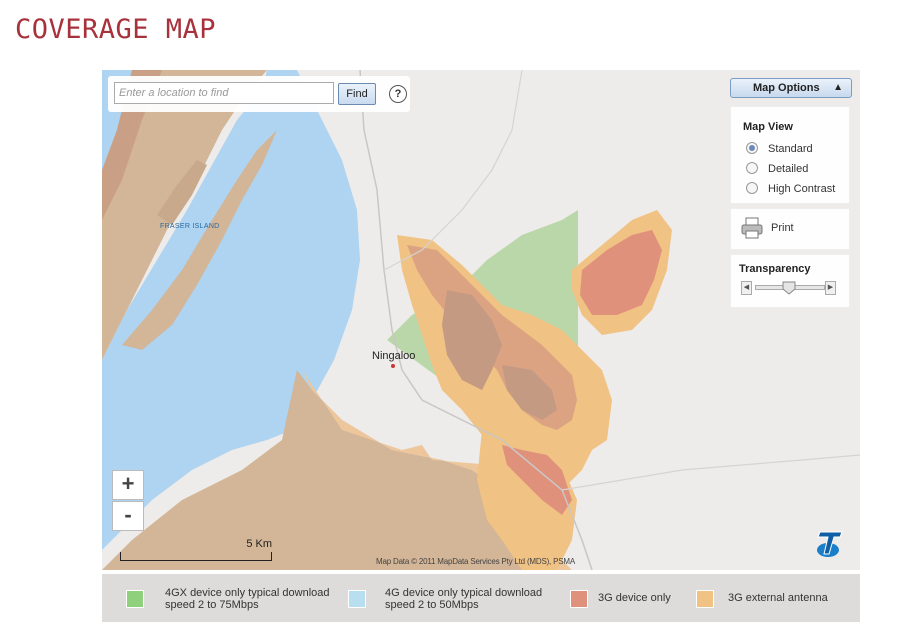 This screenshot has height=622, width=914. I want to click on printer-icon, so click(752, 228).